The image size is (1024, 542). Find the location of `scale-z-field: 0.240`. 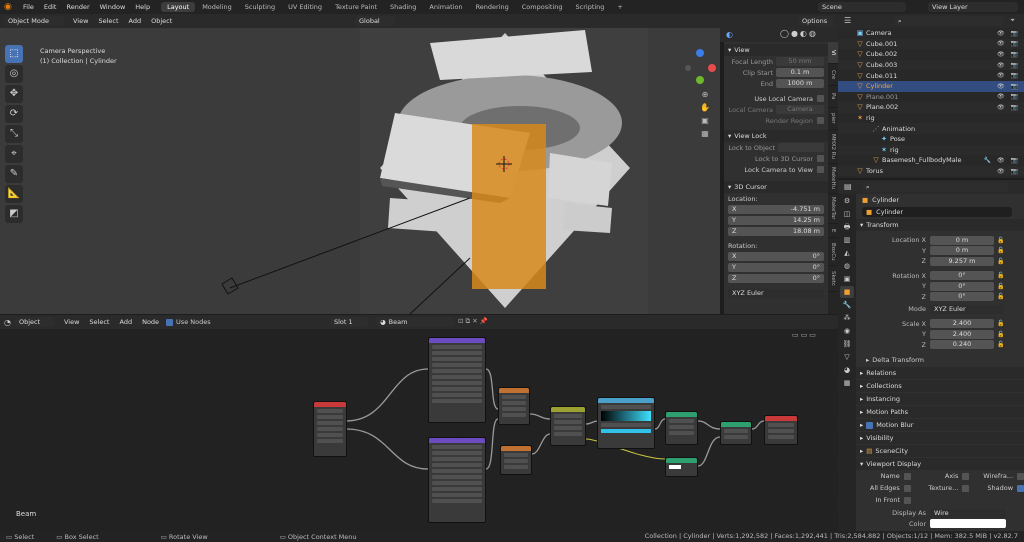

scale-z-field: 0.240 is located at coordinates (962, 345).